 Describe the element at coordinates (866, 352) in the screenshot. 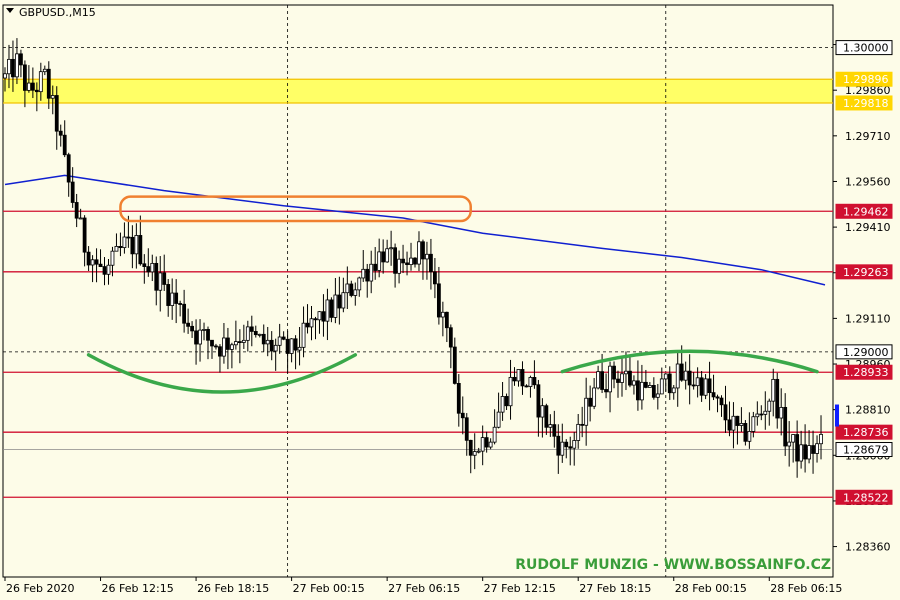

I see `grid-price-tag-text: 1.29000` at that location.